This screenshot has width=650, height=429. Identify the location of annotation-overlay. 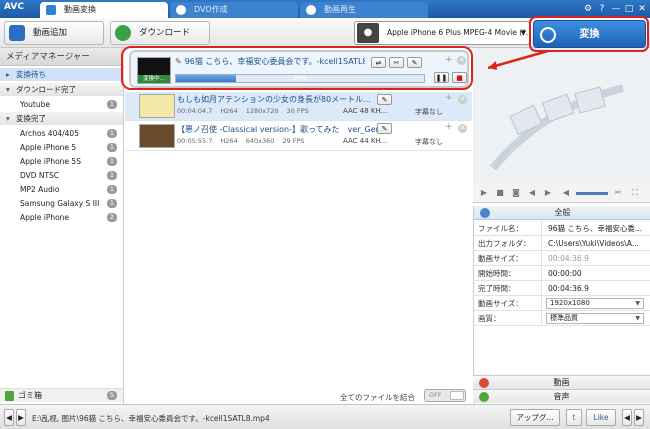
(385, 53).